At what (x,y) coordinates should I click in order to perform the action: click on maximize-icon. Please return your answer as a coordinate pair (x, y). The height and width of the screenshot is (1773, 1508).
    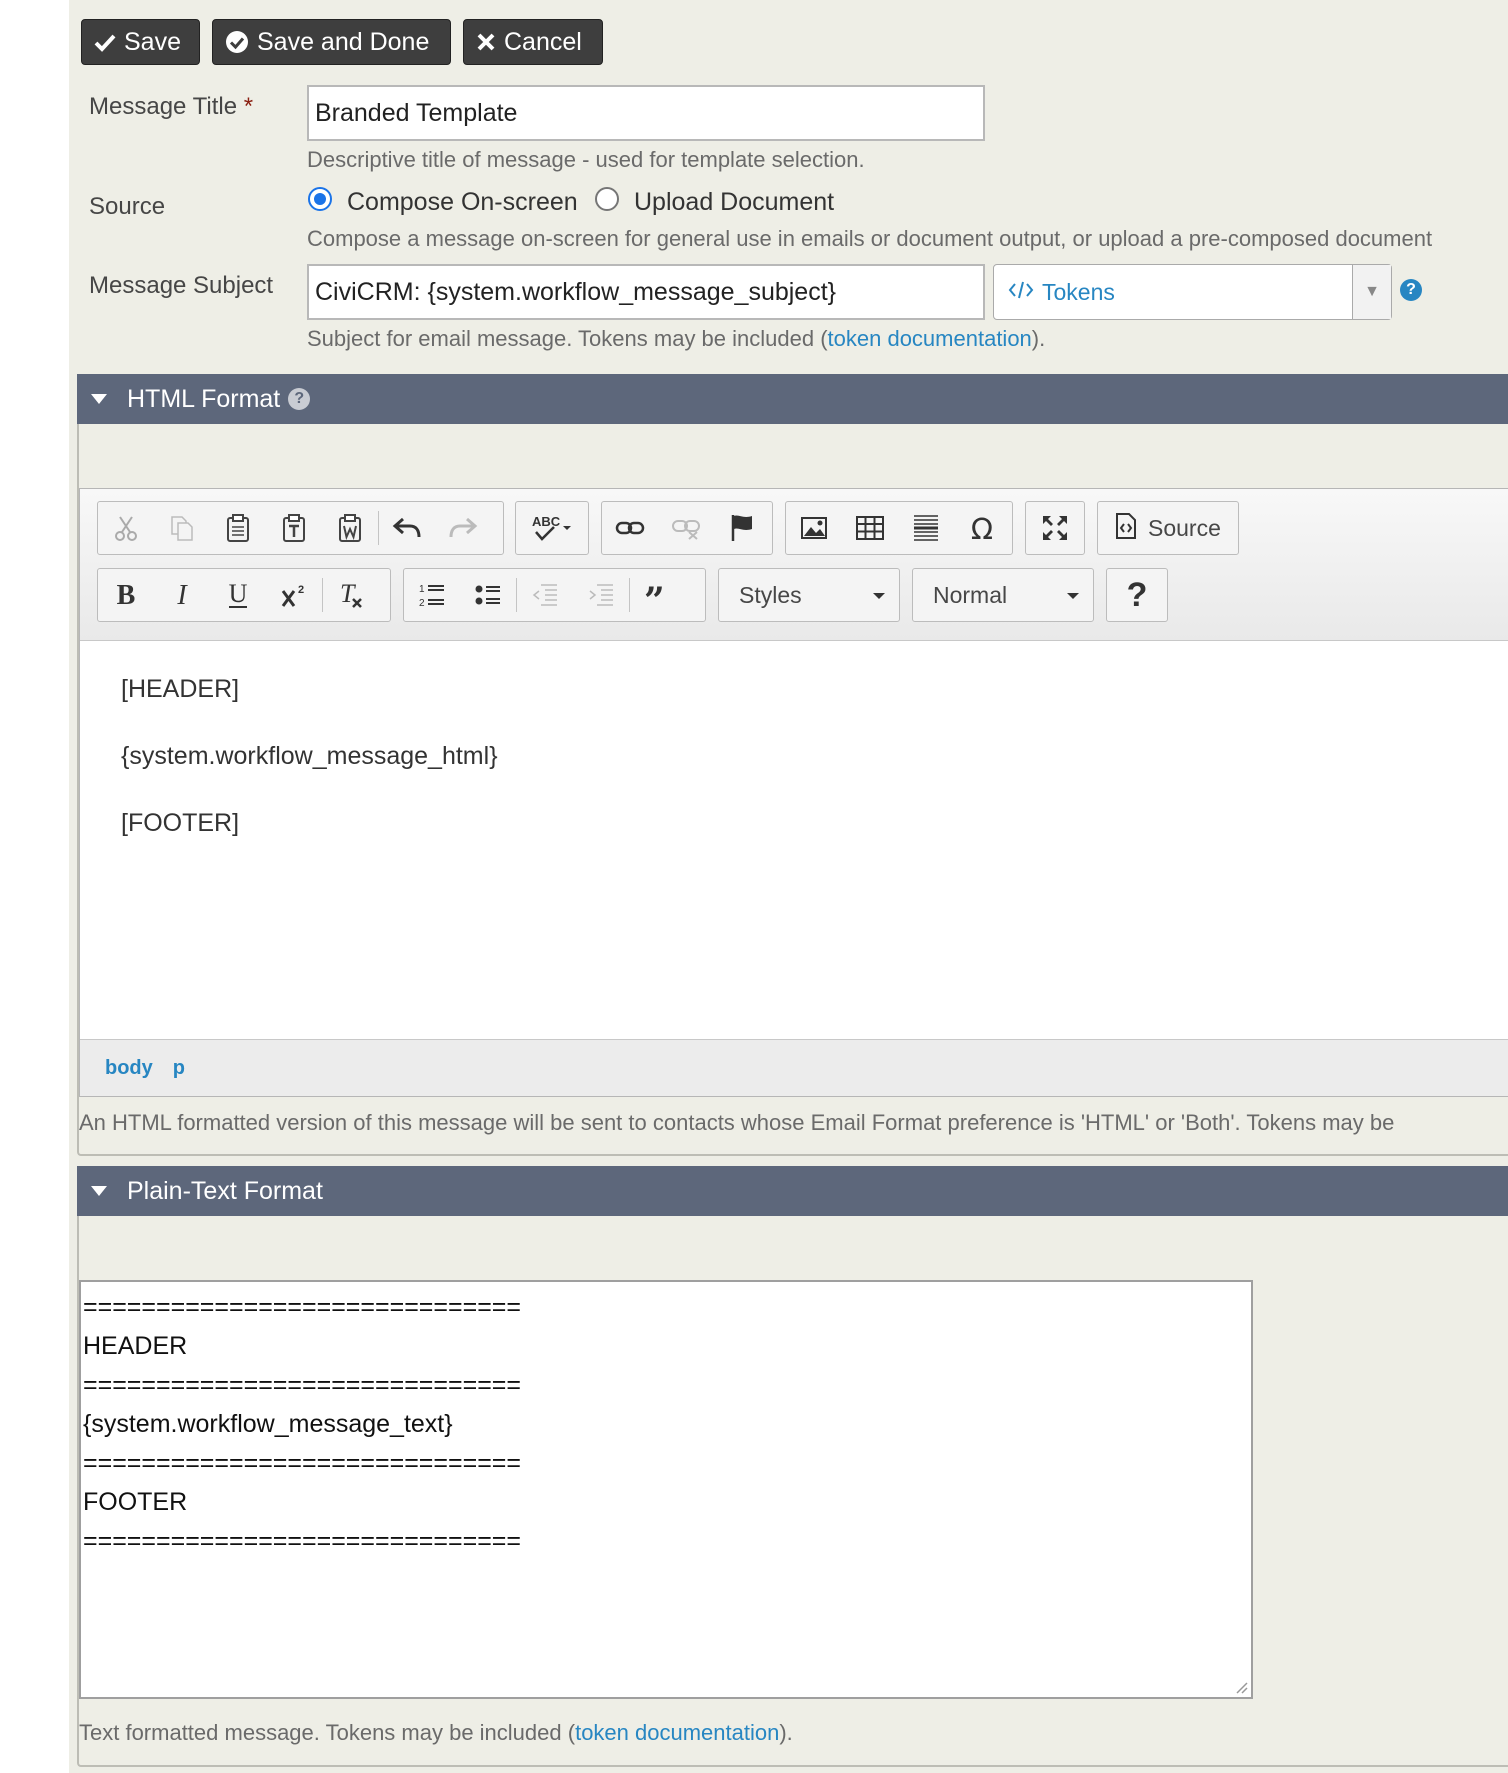
    Looking at the image, I should click on (1055, 528).